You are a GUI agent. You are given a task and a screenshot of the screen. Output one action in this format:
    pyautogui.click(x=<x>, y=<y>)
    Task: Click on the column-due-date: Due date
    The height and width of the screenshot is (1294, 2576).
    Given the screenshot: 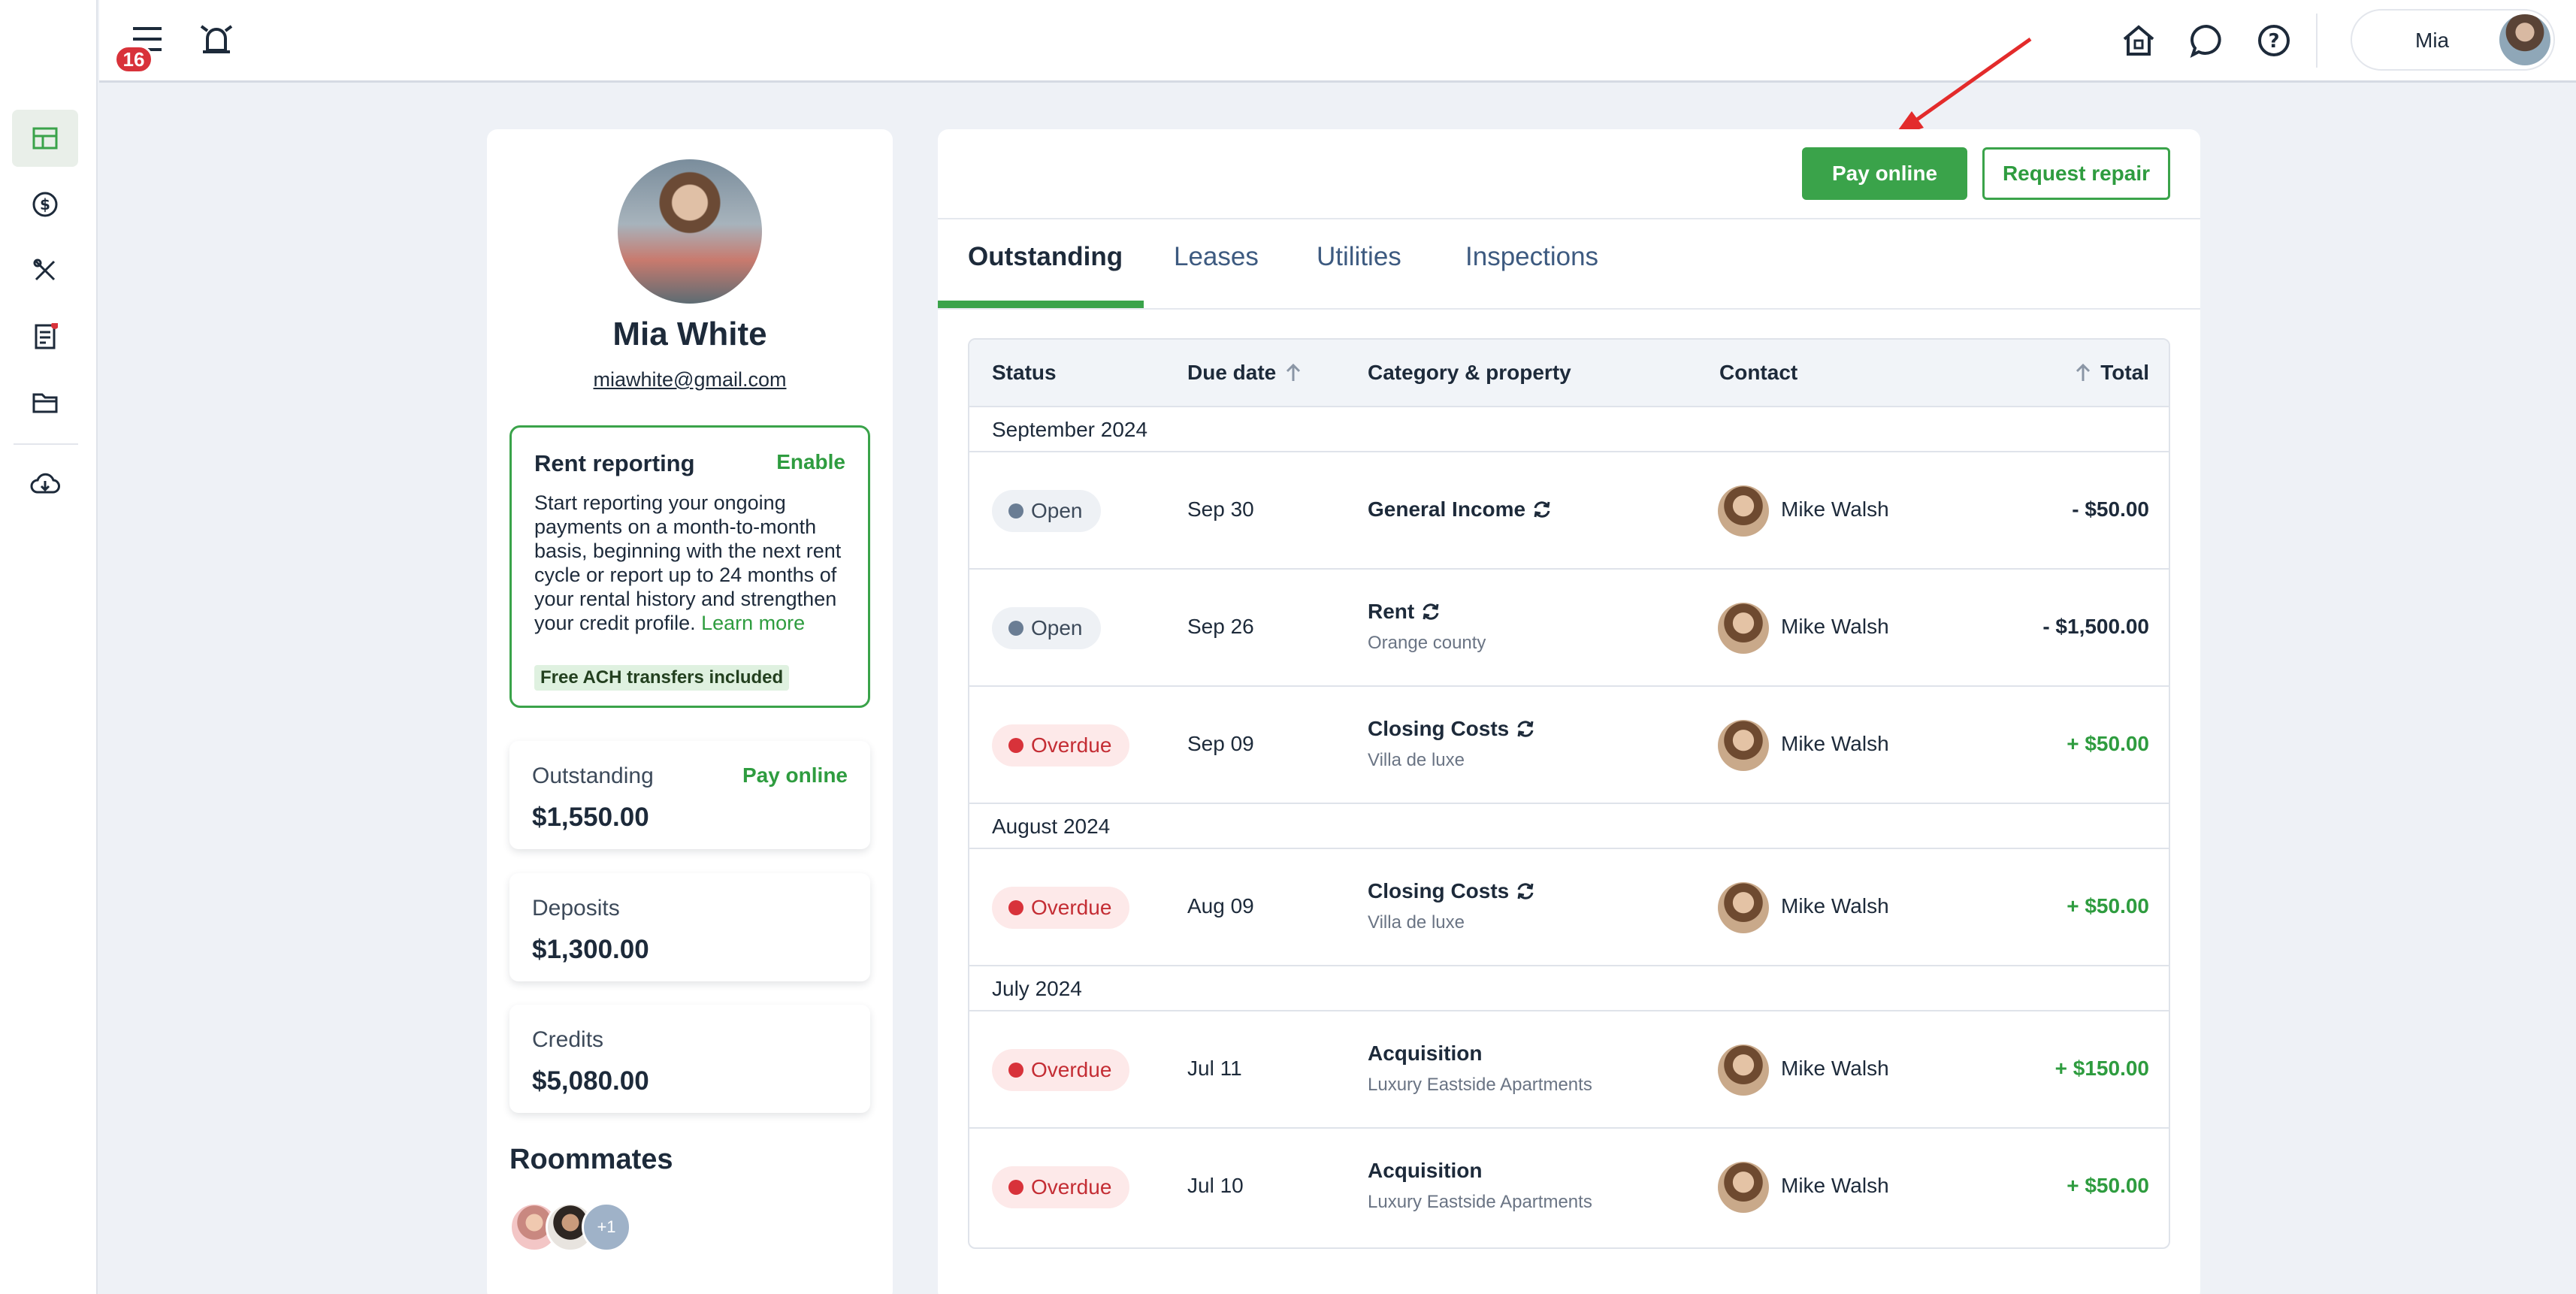 What is the action you would take?
    pyautogui.click(x=1245, y=373)
    